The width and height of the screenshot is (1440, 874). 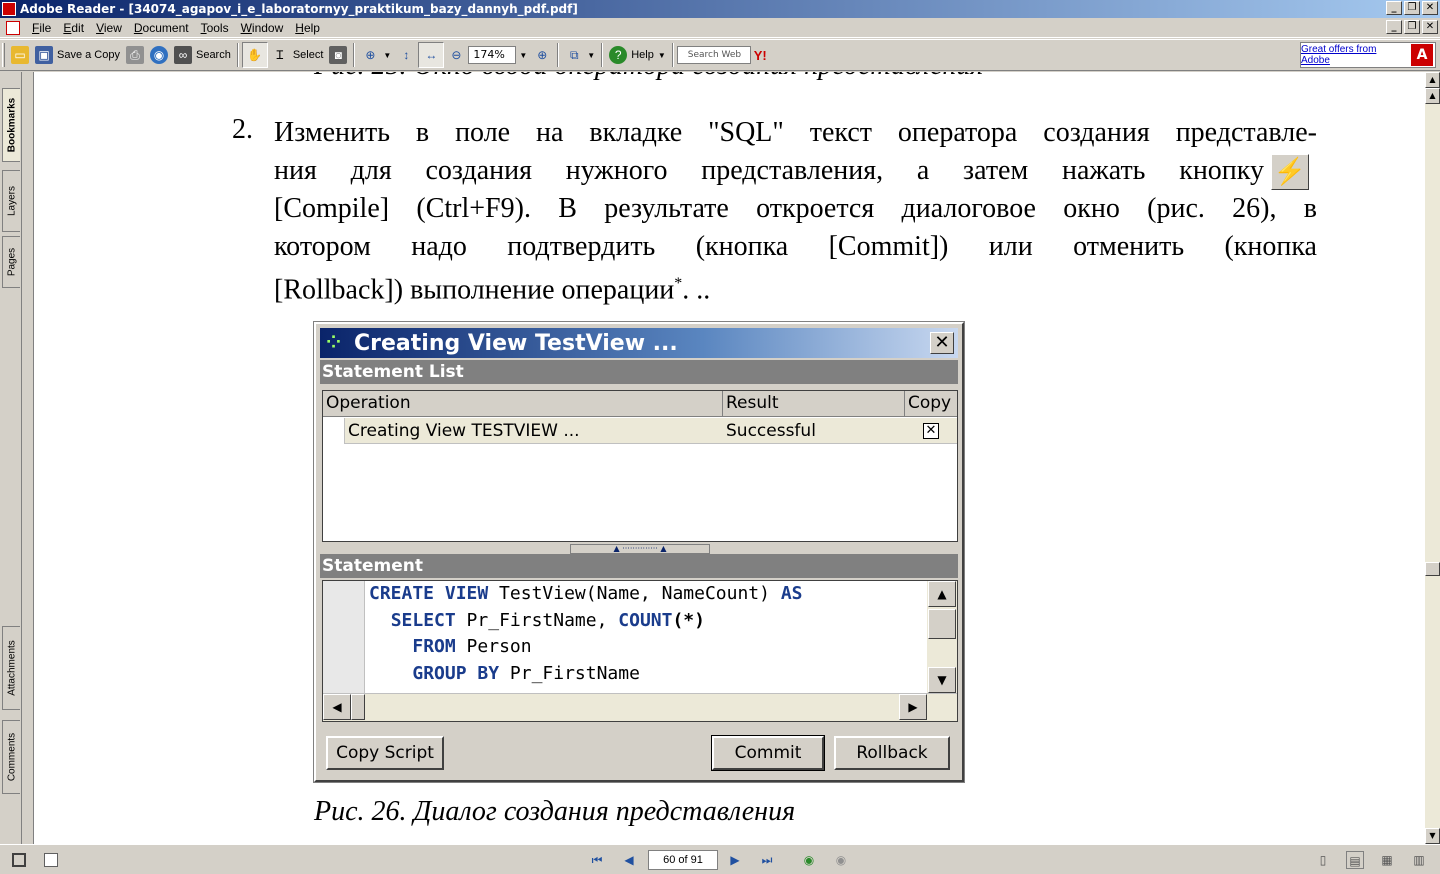 What do you see at coordinates (11, 757) in the screenshot?
I see `tab-comments: Comments` at bounding box center [11, 757].